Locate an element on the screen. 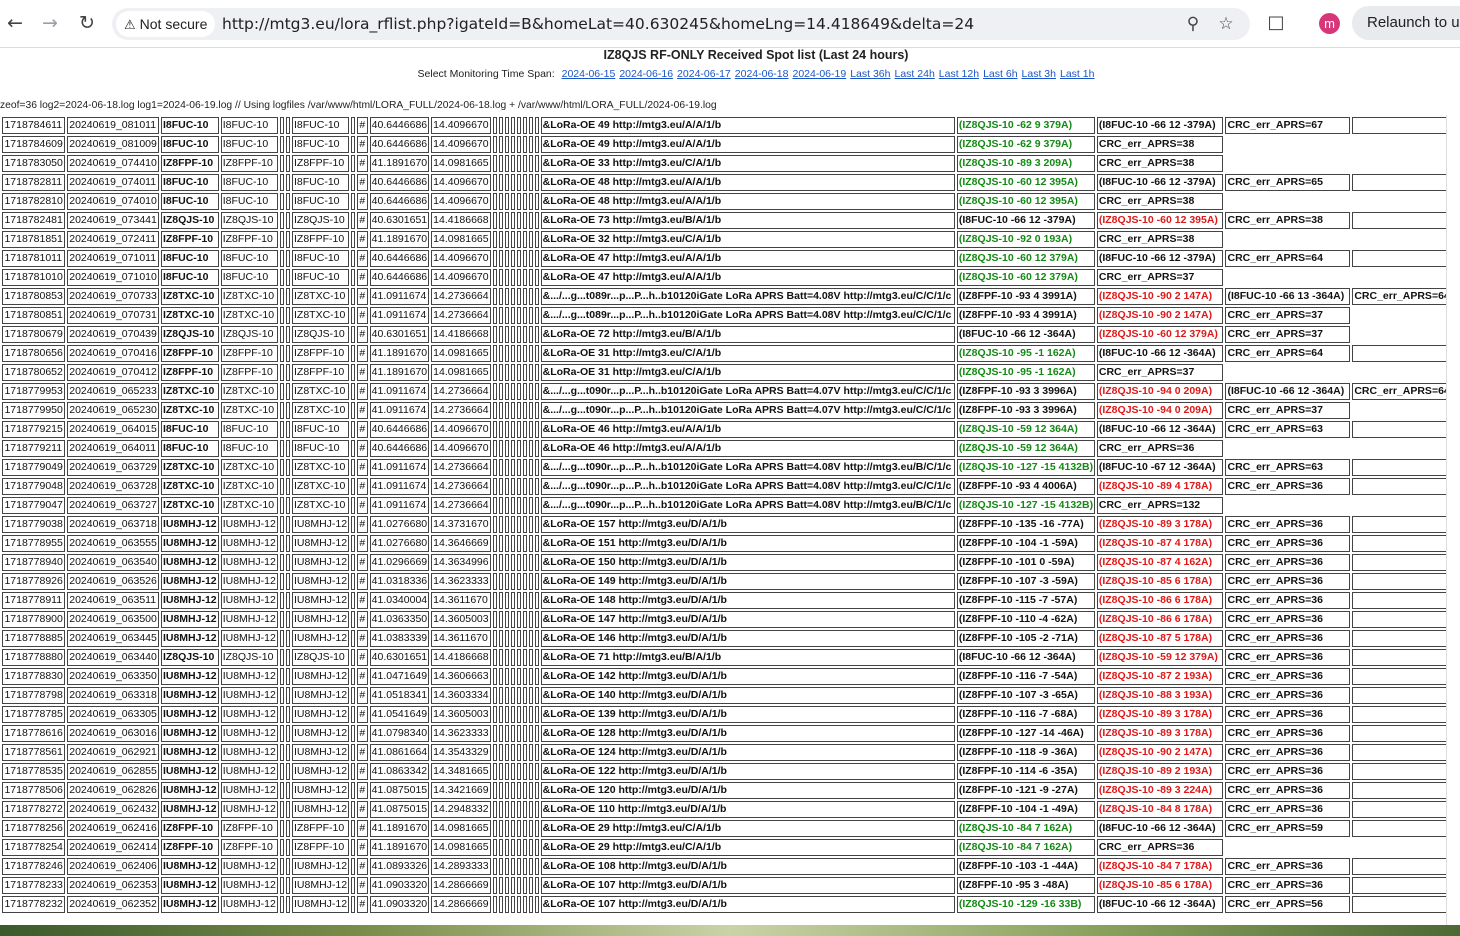  datetime-cell: 20240619_064015 is located at coordinates (113, 429).